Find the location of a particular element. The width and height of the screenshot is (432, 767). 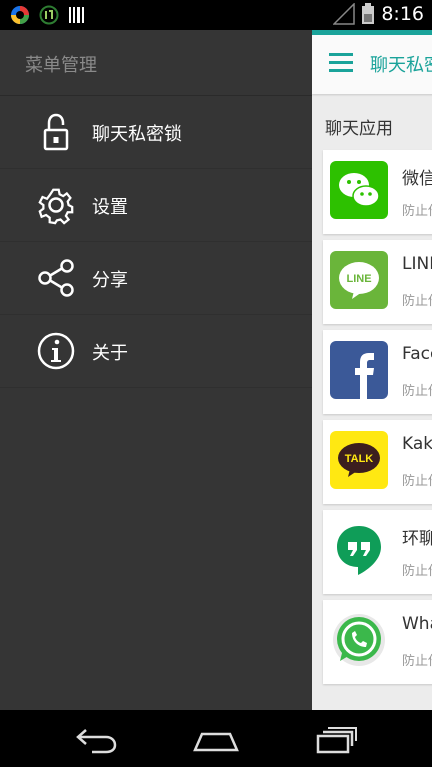

toolbar: 聊天私密锁 is located at coordinates (372, 62).